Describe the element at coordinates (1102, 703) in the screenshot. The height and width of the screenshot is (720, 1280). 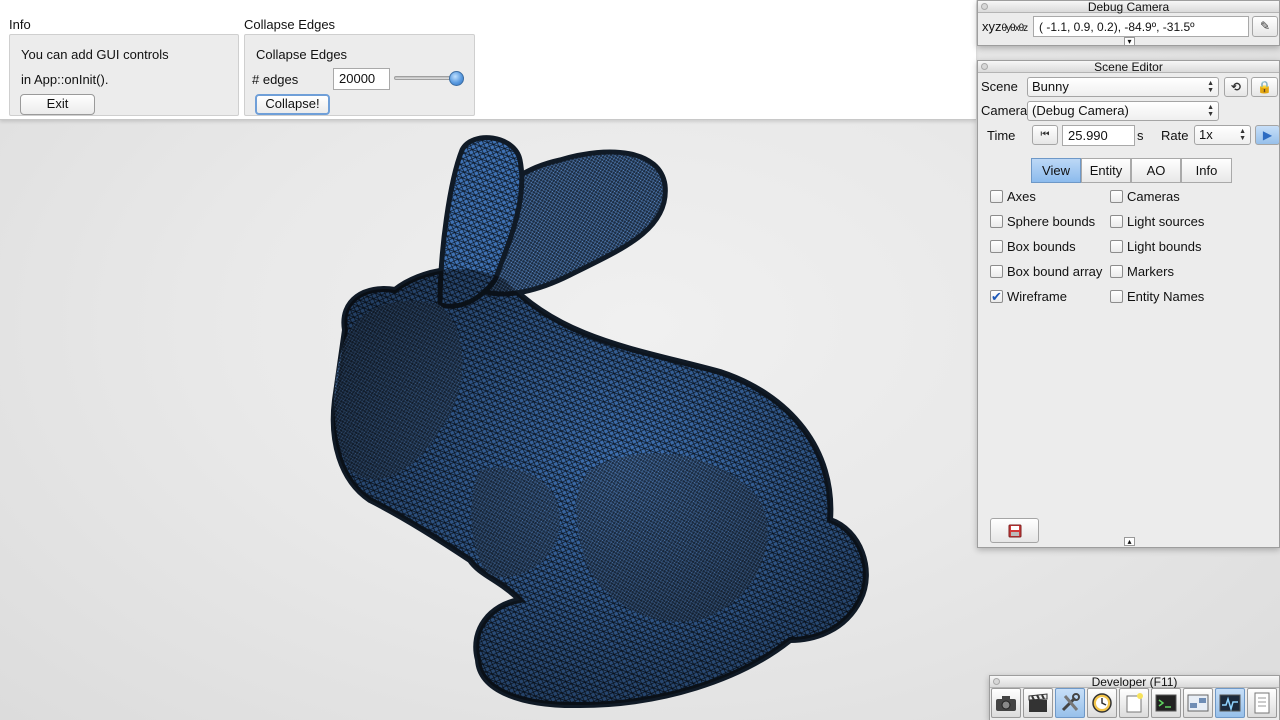
I see `clock-icon` at that location.